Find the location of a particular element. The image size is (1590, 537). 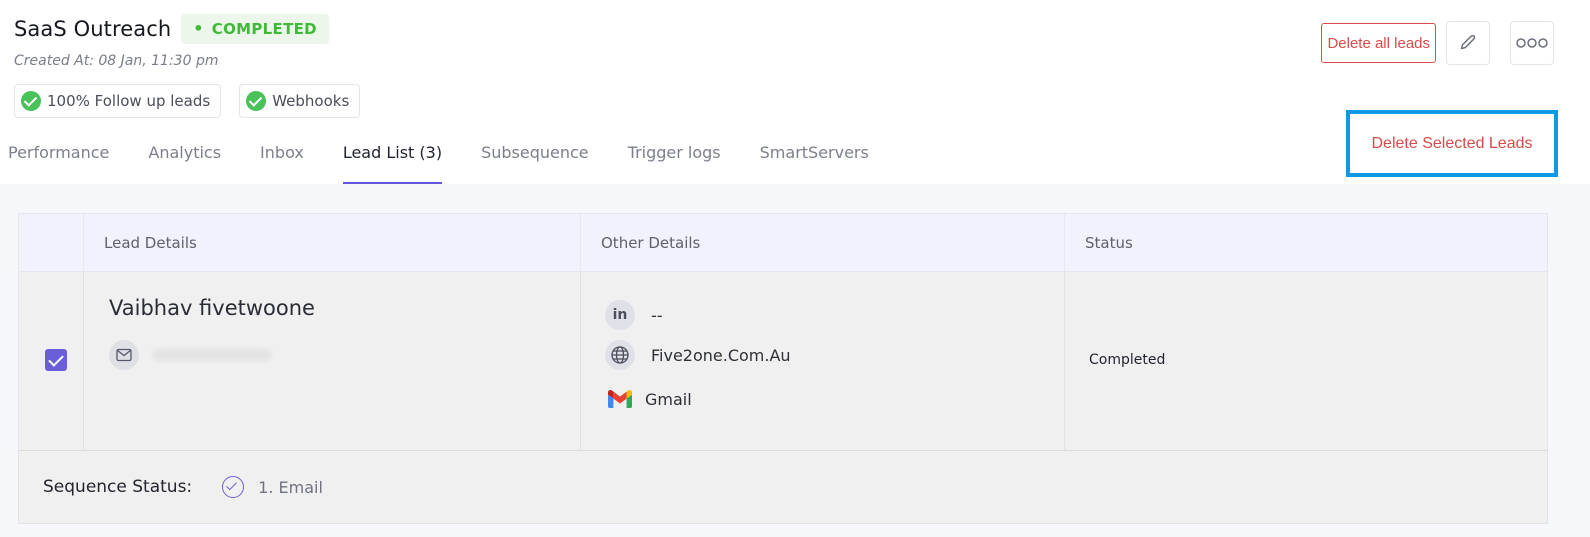

lead-email-redacted is located at coordinates (212, 355).